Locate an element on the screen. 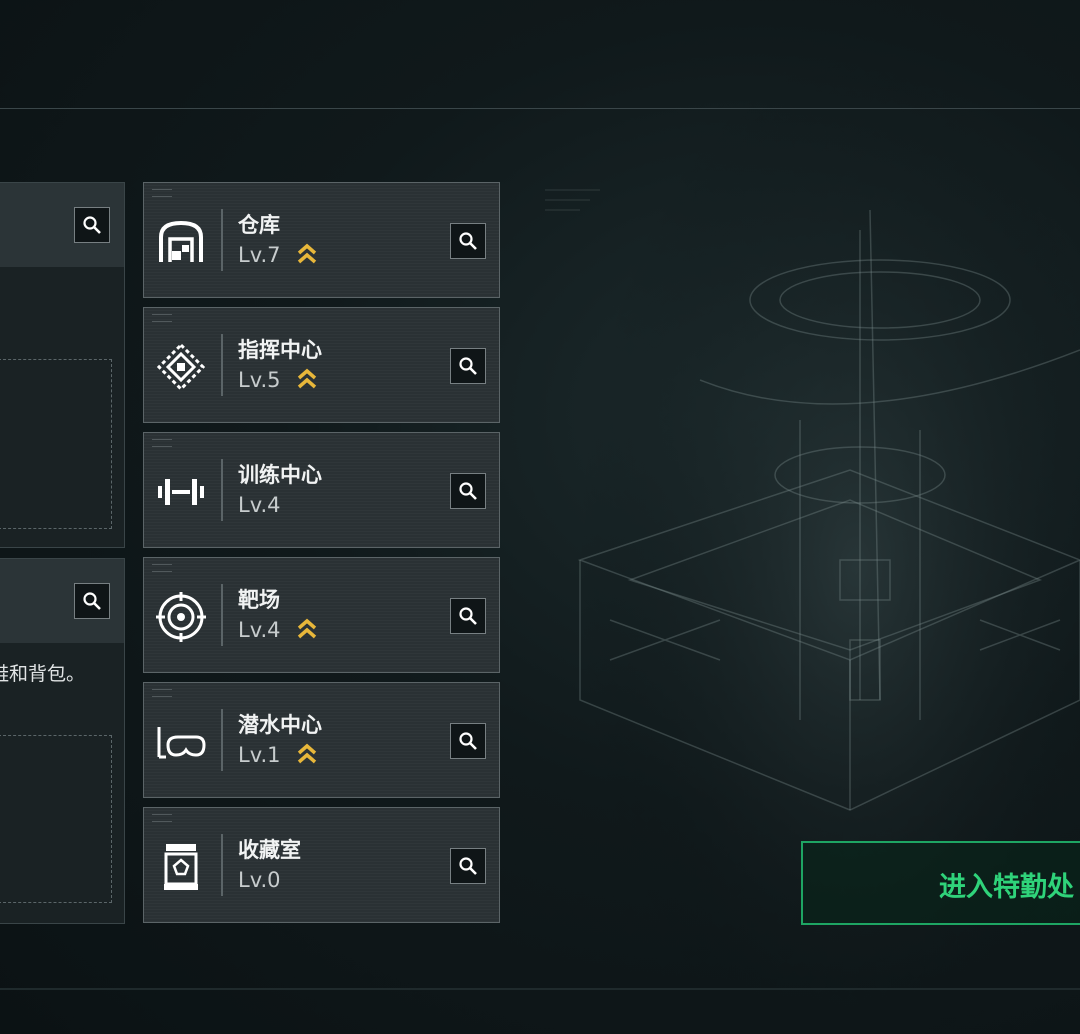 This screenshot has width=1080, height=1034. panel-description: 鞋和背包。 is located at coordinates (43, 674).